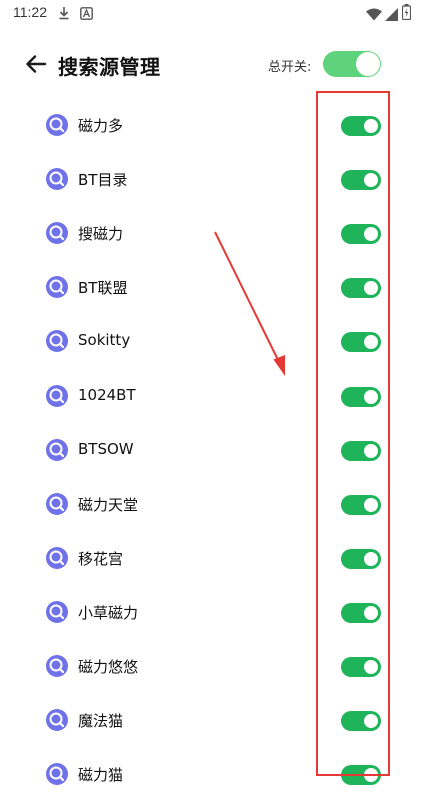 The image size is (424, 811). What do you see at coordinates (103, 288) in the screenshot?
I see `source-label: BT联盟` at bounding box center [103, 288].